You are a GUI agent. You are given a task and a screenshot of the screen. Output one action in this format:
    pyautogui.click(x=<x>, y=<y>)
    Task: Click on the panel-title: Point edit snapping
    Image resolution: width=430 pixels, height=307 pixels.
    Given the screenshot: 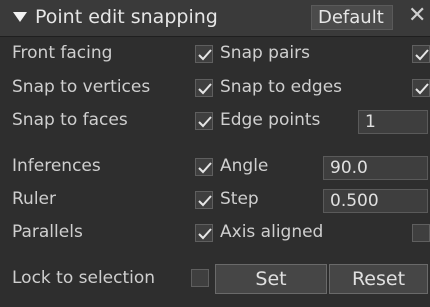 What is the action you would take?
    pyautogui.click(x=126, y=17)
    